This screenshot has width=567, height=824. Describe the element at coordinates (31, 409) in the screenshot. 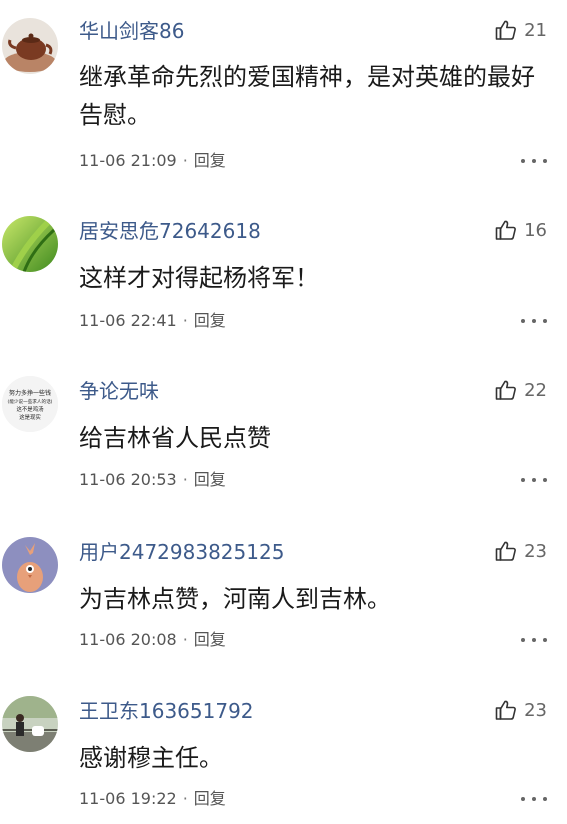

I see `avatar-text-line: 这不是鸡汤` at that location.